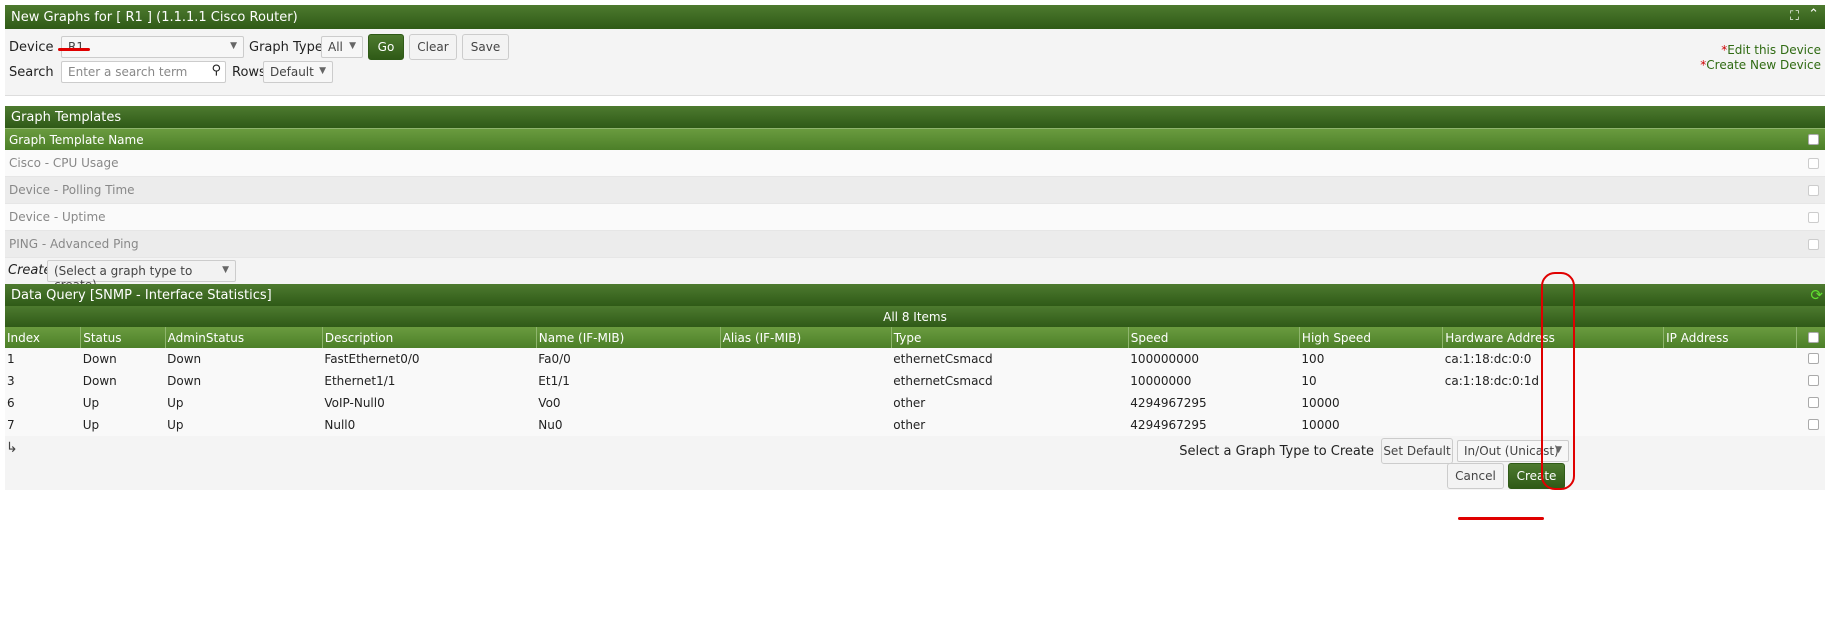  I want to click on table-cell: 100, so click(1371, 359).